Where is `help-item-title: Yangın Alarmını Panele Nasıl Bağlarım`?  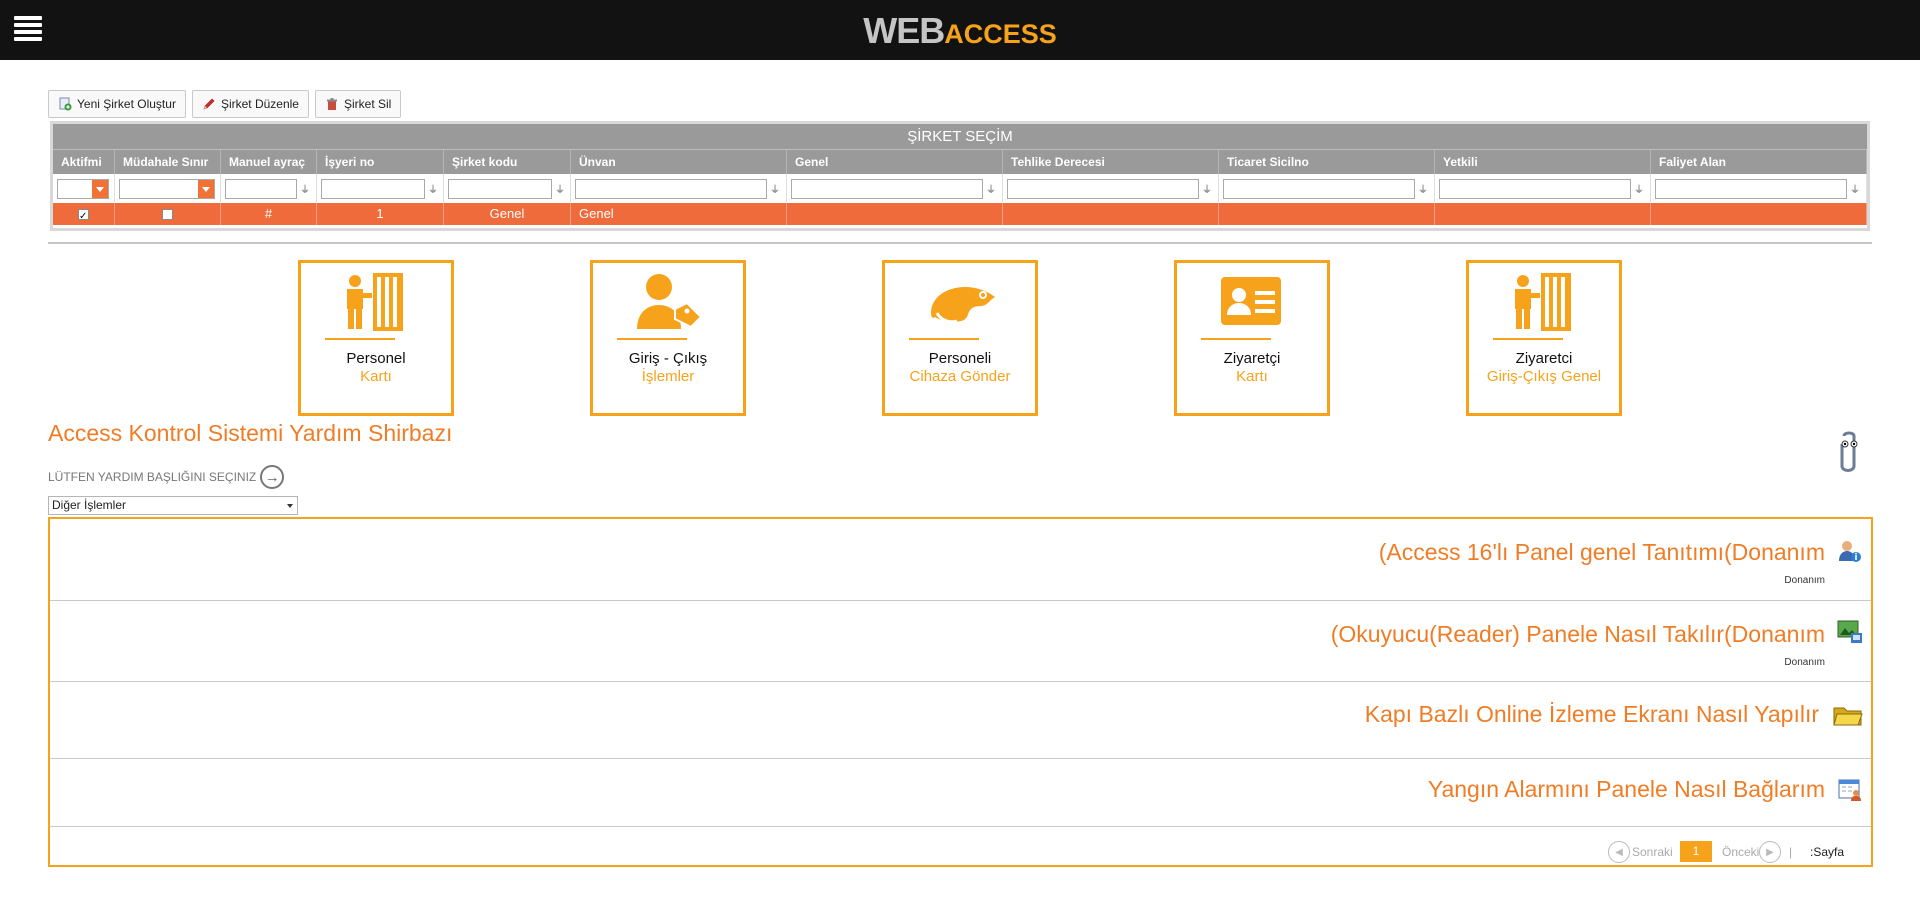
help-item-title: Yangın Alarmını Panele Nasıl Bağlarım is located at coordinates (1626, 789).